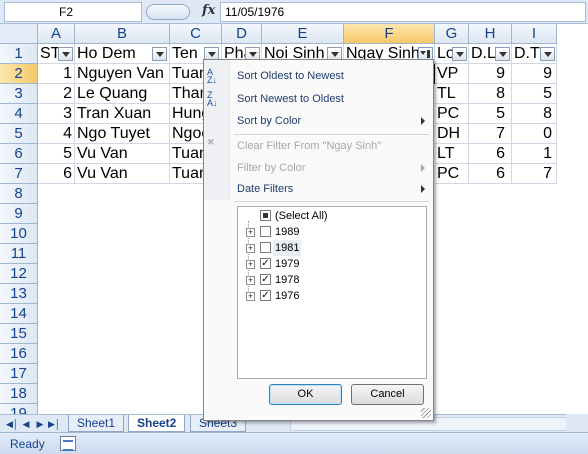 The height and width of the screenshot is (454, 588). I want to click on menu-item-label: Date Filters, so click(265, 189).